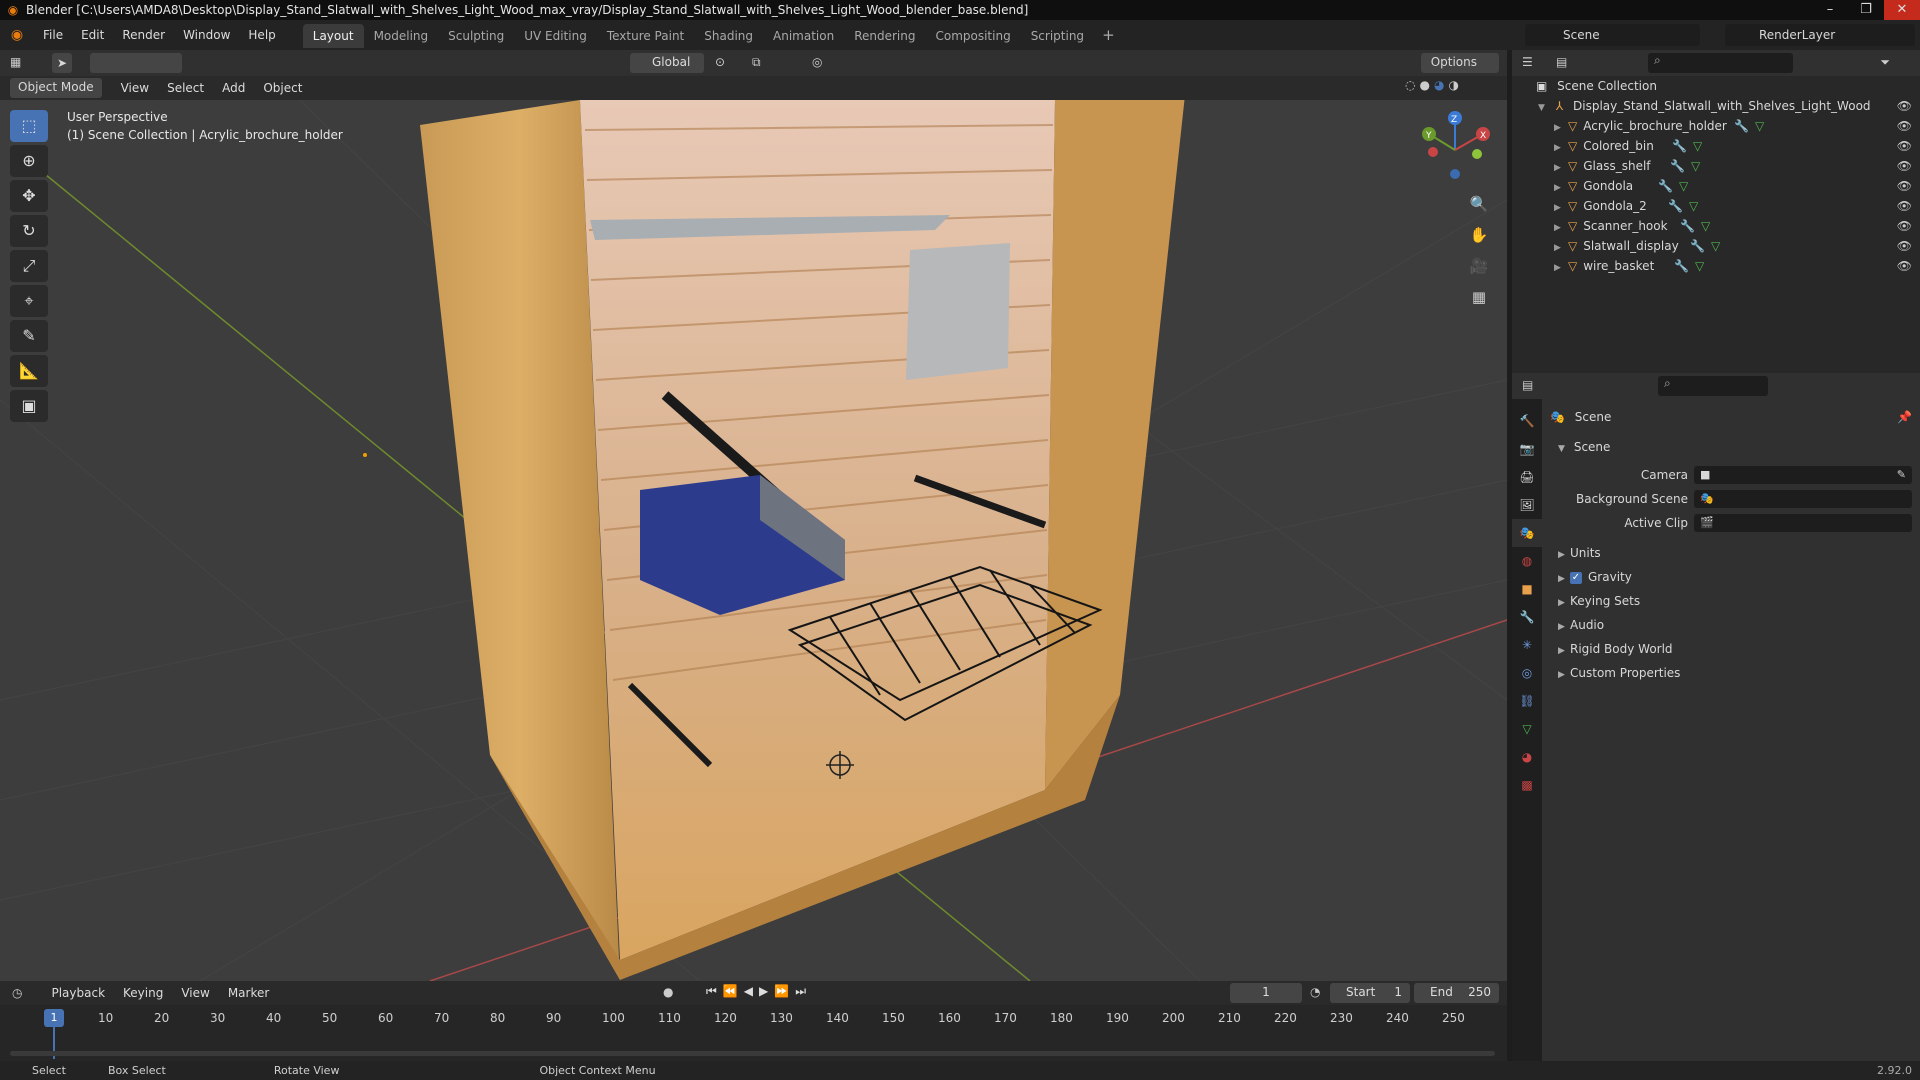  What do you see at coordinates (1410, 88) in the screenshot?
I see `wireframe-shading-icon: ◌` at bounding box center [1410, 88].